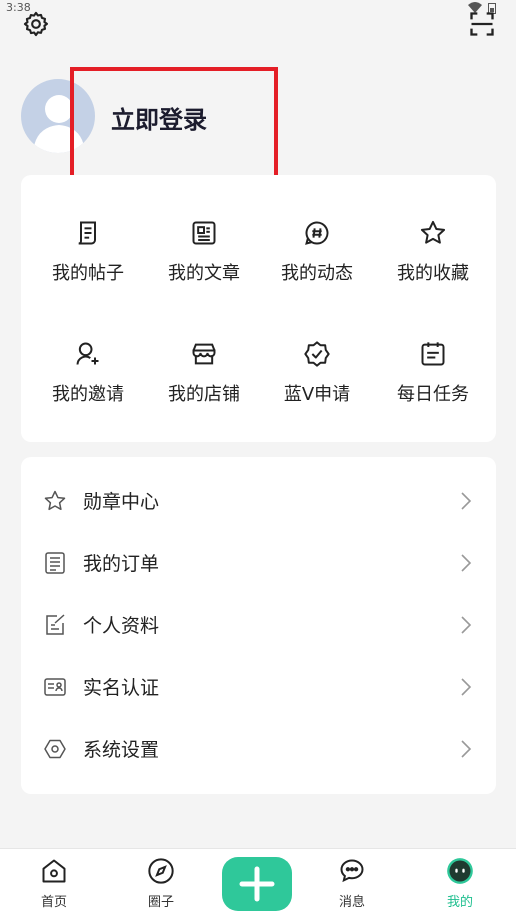  I want to click on grid-item-daily-tasks: 每日任务, so click(433, 390).